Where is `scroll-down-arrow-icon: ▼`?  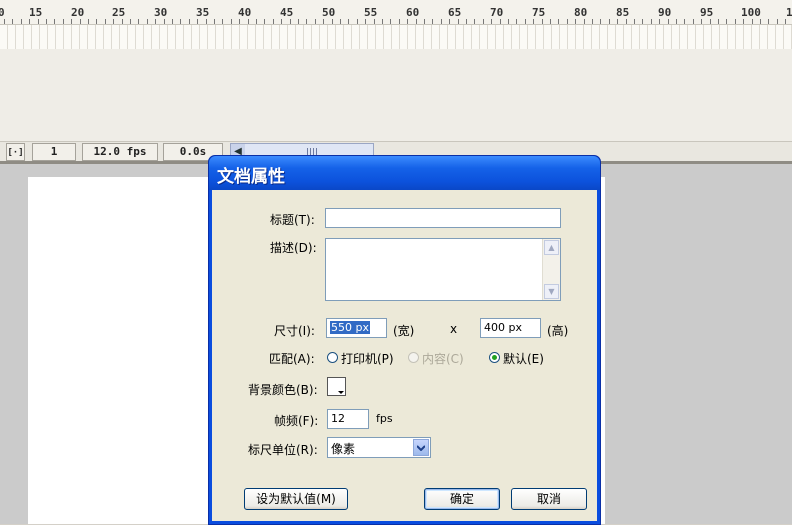
scroll-down-arrow-icon: ▼ is located at coordinates (551, 291).